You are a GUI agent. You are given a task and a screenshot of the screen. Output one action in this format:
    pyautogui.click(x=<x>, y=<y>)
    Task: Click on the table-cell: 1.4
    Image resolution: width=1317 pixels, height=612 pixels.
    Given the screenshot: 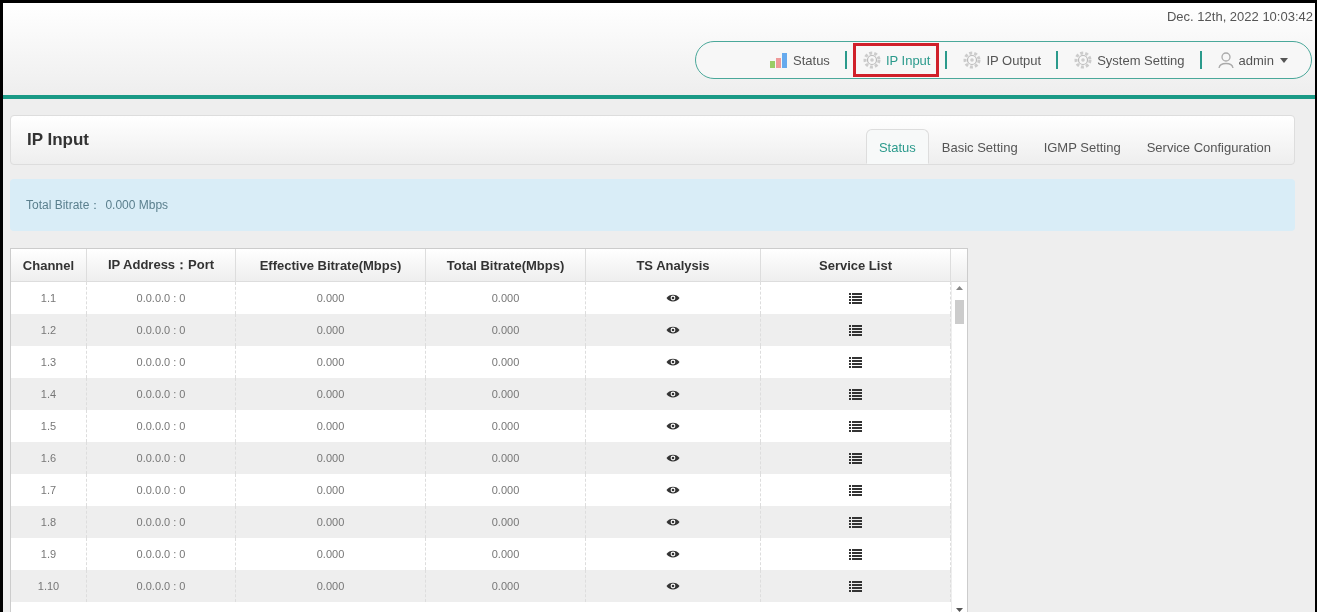 What is the action you would take?
    pyautogui.click(x=49, y=394)
    